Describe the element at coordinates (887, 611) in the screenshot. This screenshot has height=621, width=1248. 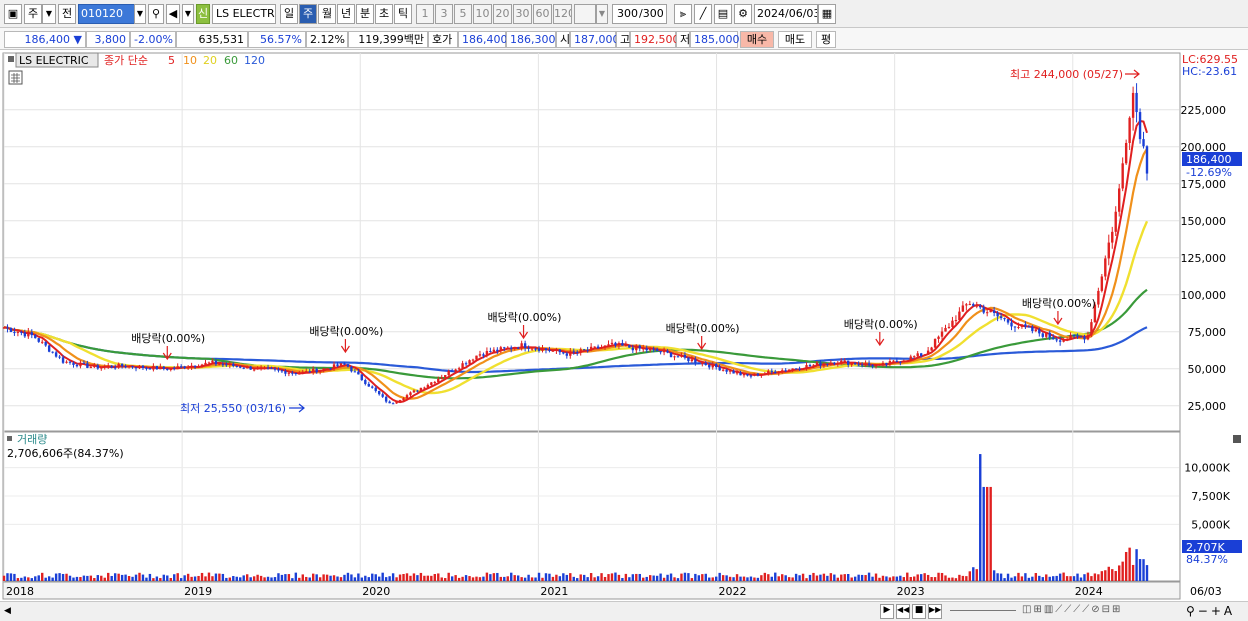
I see `play-icon: ▶` at that location.